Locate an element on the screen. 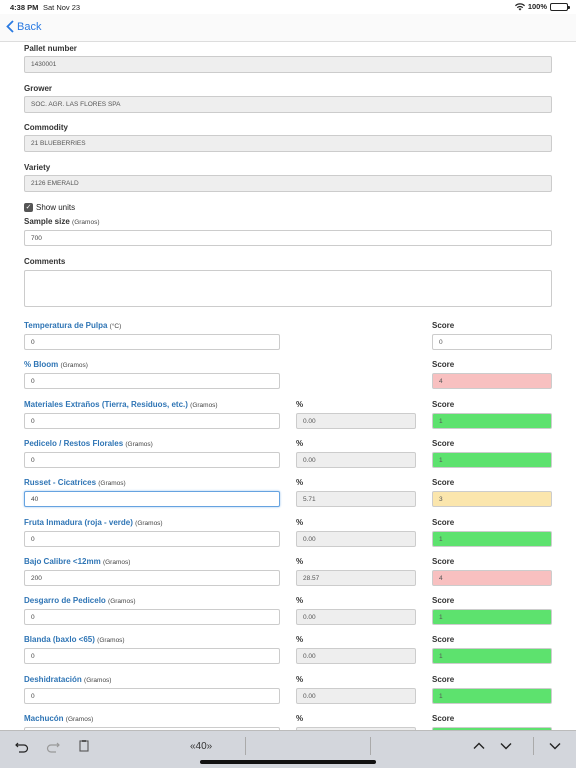  navigation-bar: Back is located at coordinates (288, 28).